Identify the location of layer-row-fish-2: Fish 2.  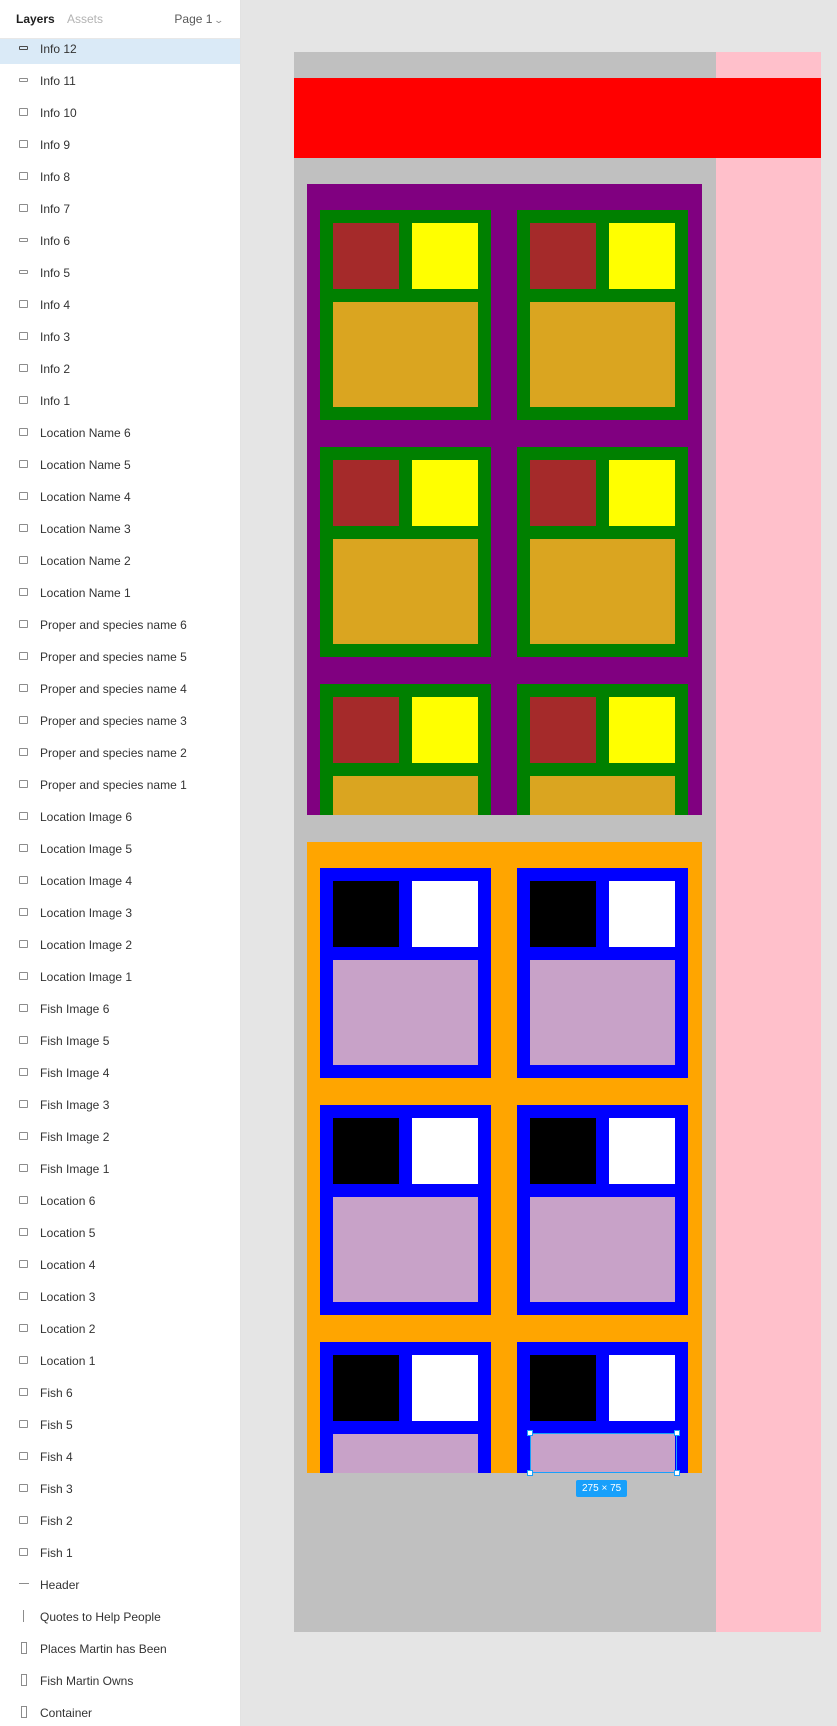
(120, 1520).